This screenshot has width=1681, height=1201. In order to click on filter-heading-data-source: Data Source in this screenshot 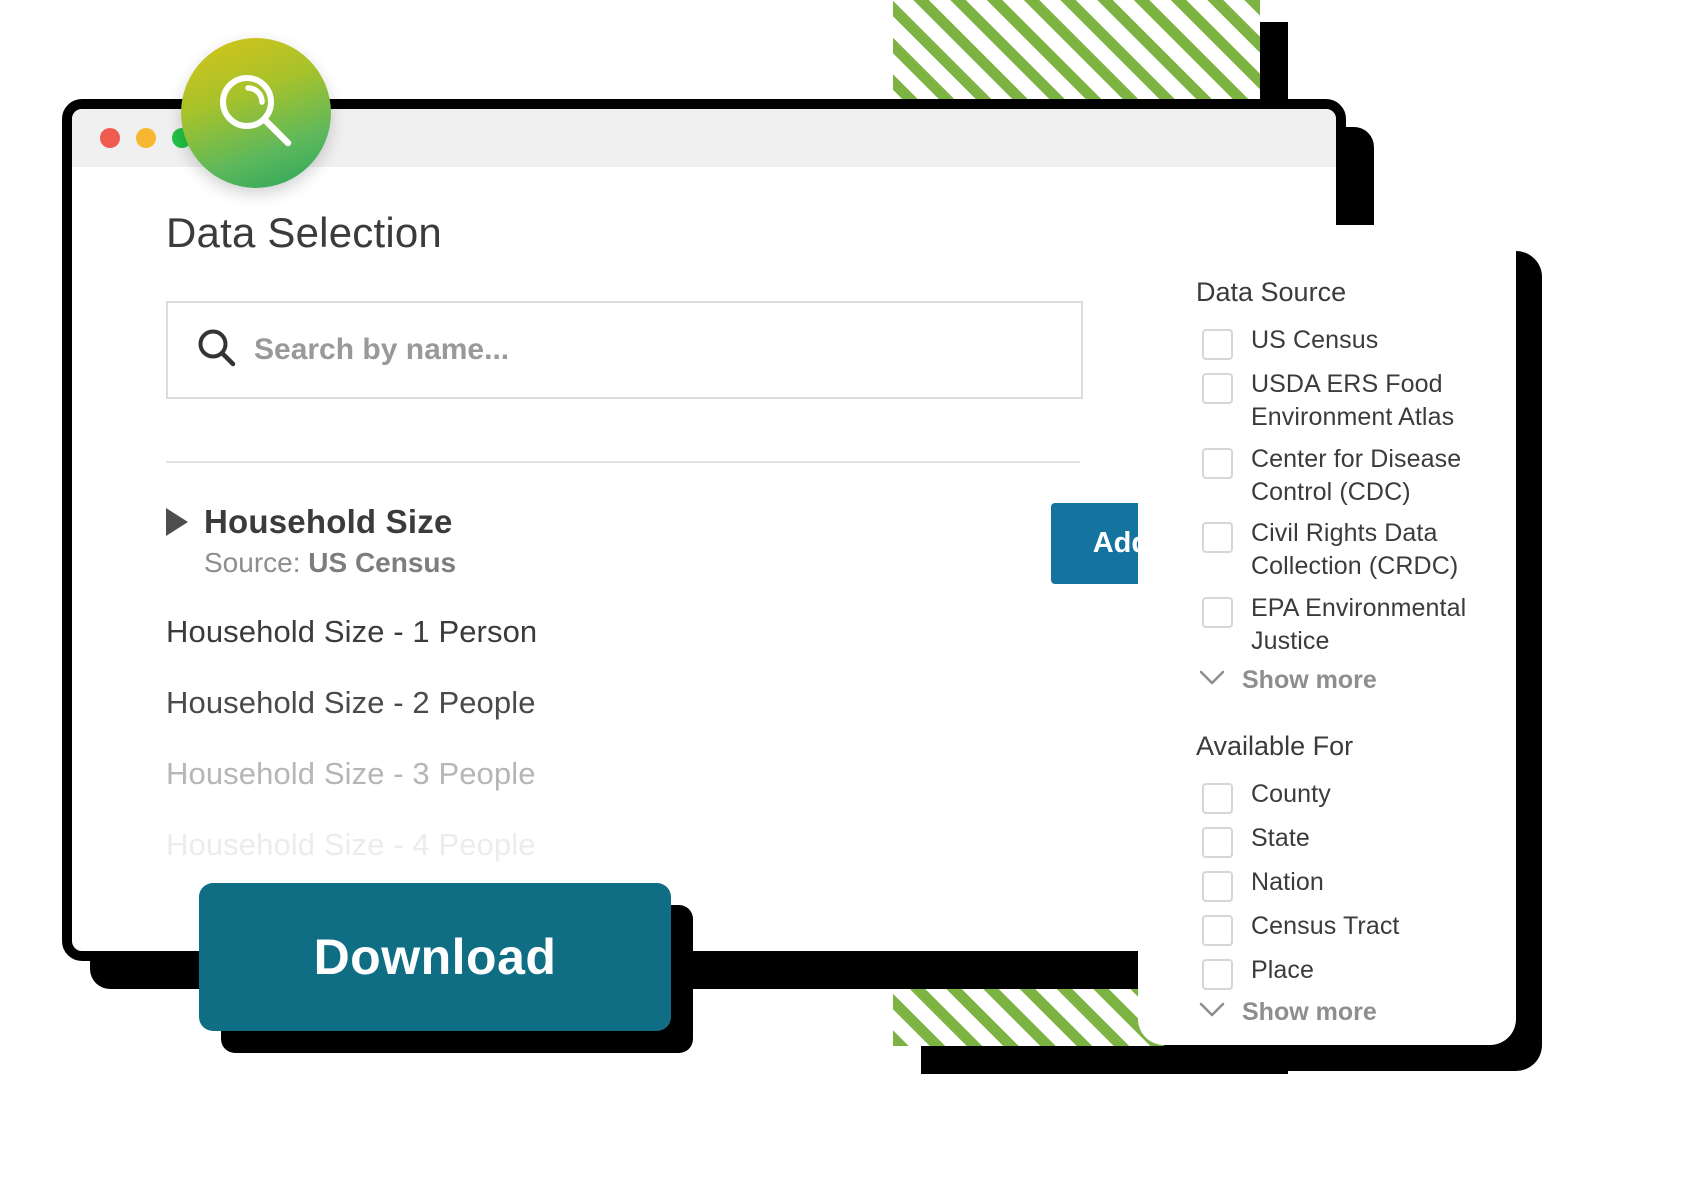, I will do `click(1271, 292)`.